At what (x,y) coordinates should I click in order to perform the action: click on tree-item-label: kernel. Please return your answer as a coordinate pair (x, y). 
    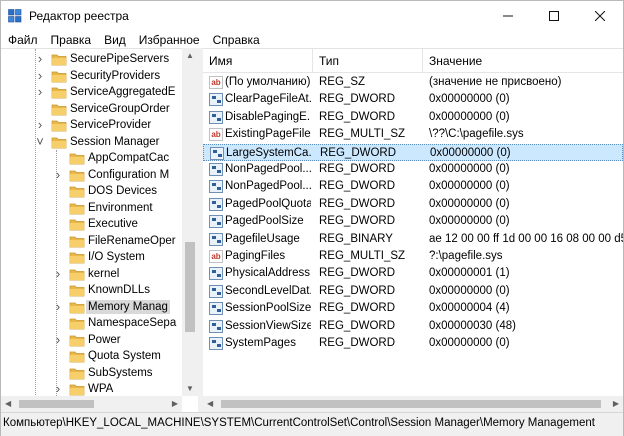
    Looking at the image, I should click on (104, 273).